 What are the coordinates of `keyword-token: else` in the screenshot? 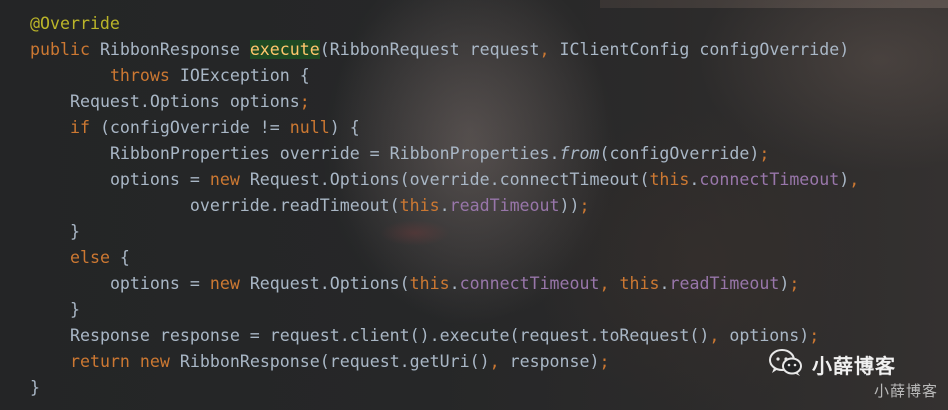 It's located at (89, 257).